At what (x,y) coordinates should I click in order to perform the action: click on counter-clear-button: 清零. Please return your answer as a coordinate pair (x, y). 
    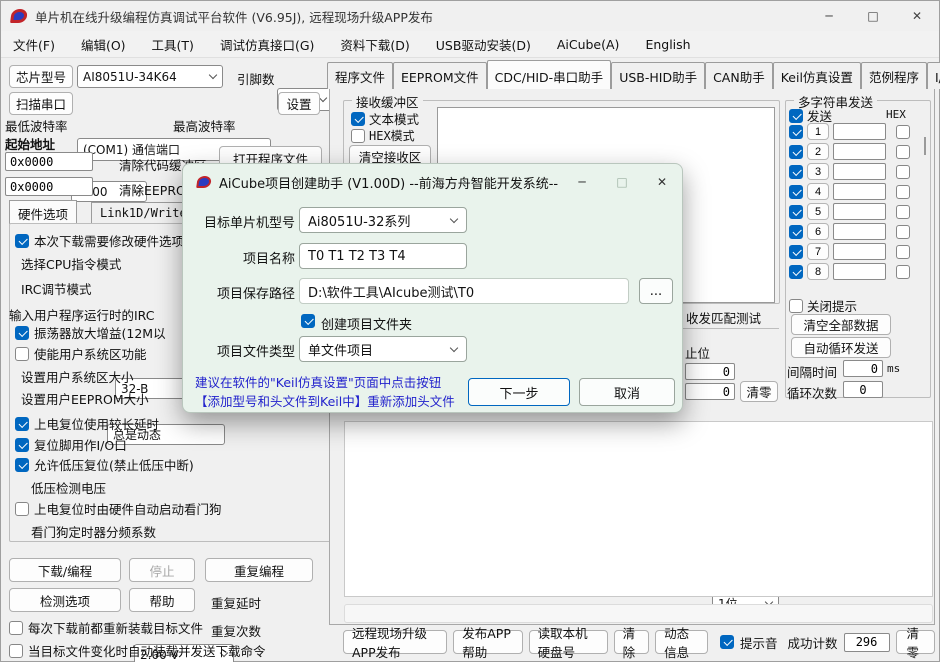
    Looking at the image, I should click on (759, 391).